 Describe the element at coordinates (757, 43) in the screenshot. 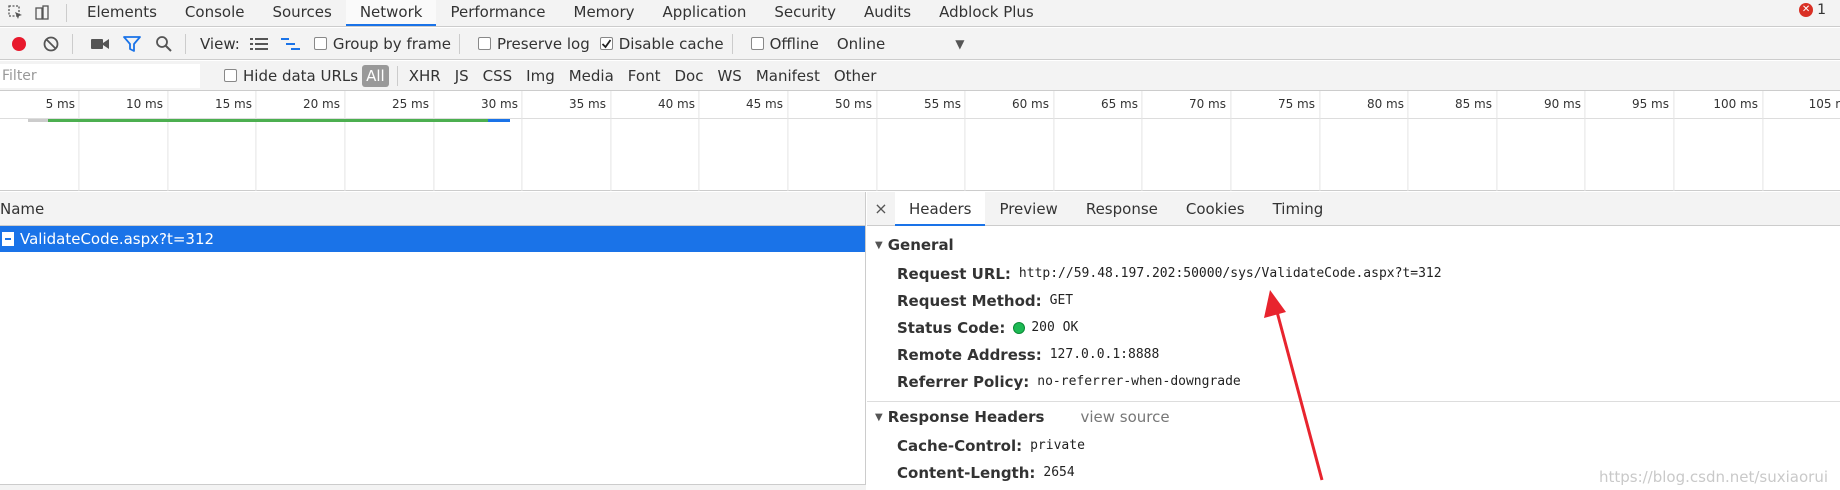

I see `offline-checkbox` at that location.